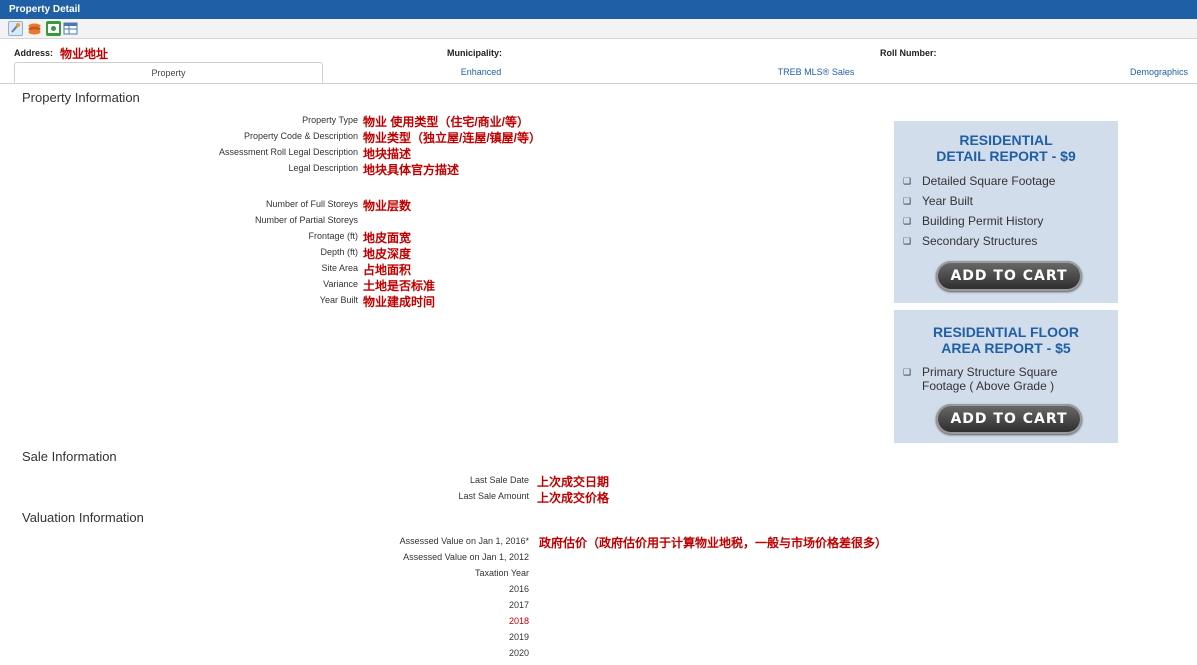  Describe the element at coordinates (411, 170) in the screenshot. I see `field-value: 地块具体官方描述` at that location.